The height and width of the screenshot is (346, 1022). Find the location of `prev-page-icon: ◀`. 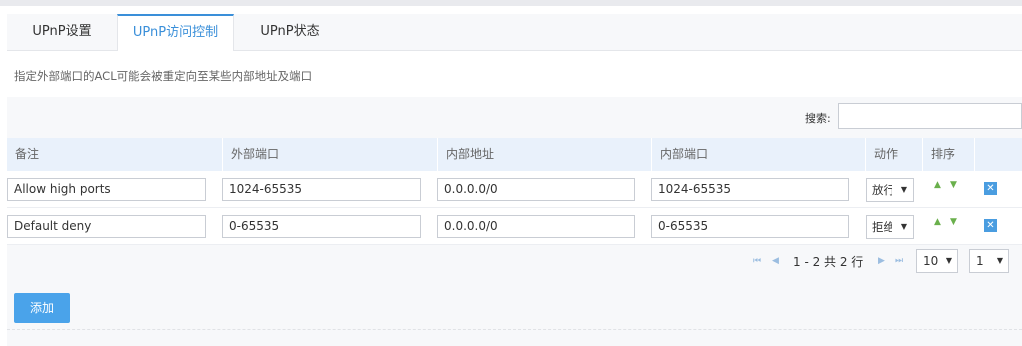

prev-page-icon: ◀ is located at coordinates (775, 261).